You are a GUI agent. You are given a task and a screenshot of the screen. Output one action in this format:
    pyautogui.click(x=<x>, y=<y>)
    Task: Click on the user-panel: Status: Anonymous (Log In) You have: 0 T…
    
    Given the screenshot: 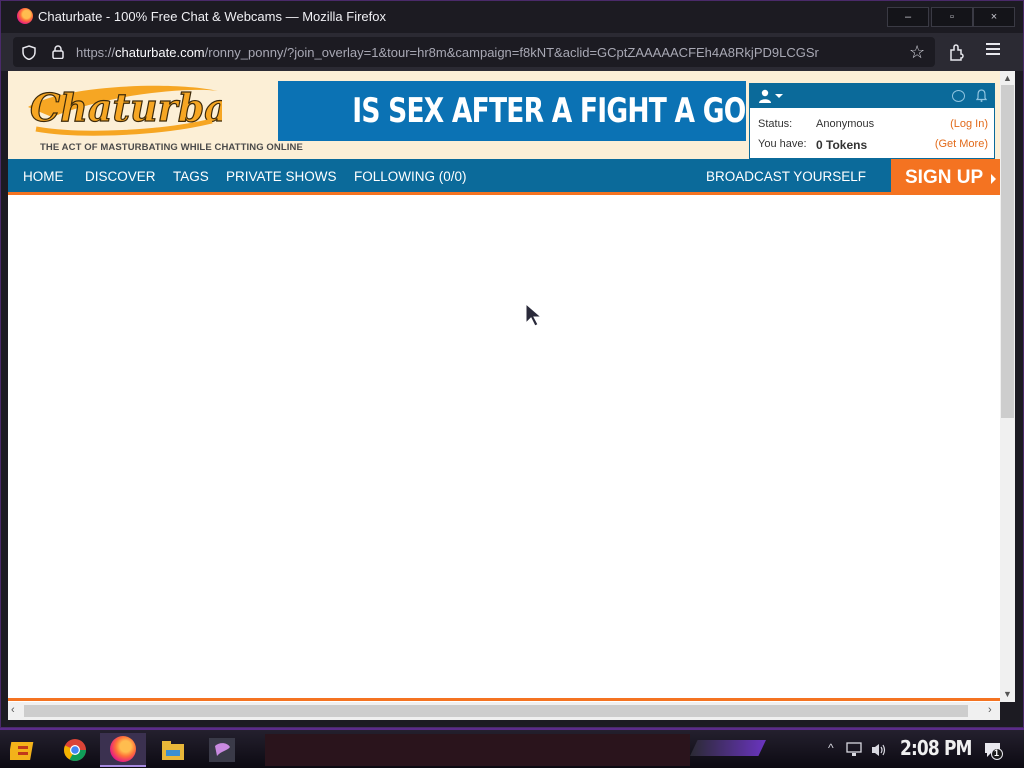 What is the action you would take?
    pyautogui.click(x=872, y=121)
    